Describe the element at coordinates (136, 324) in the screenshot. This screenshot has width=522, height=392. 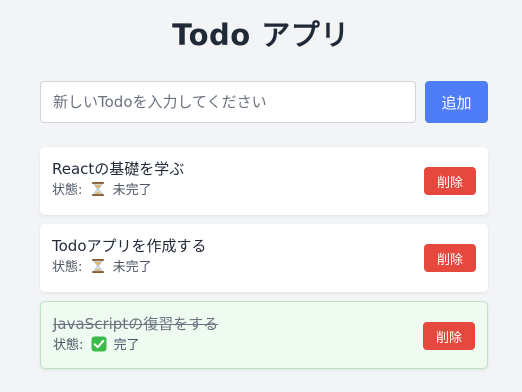
I see `todo-text: JavaScriptの復習をする` at that location.